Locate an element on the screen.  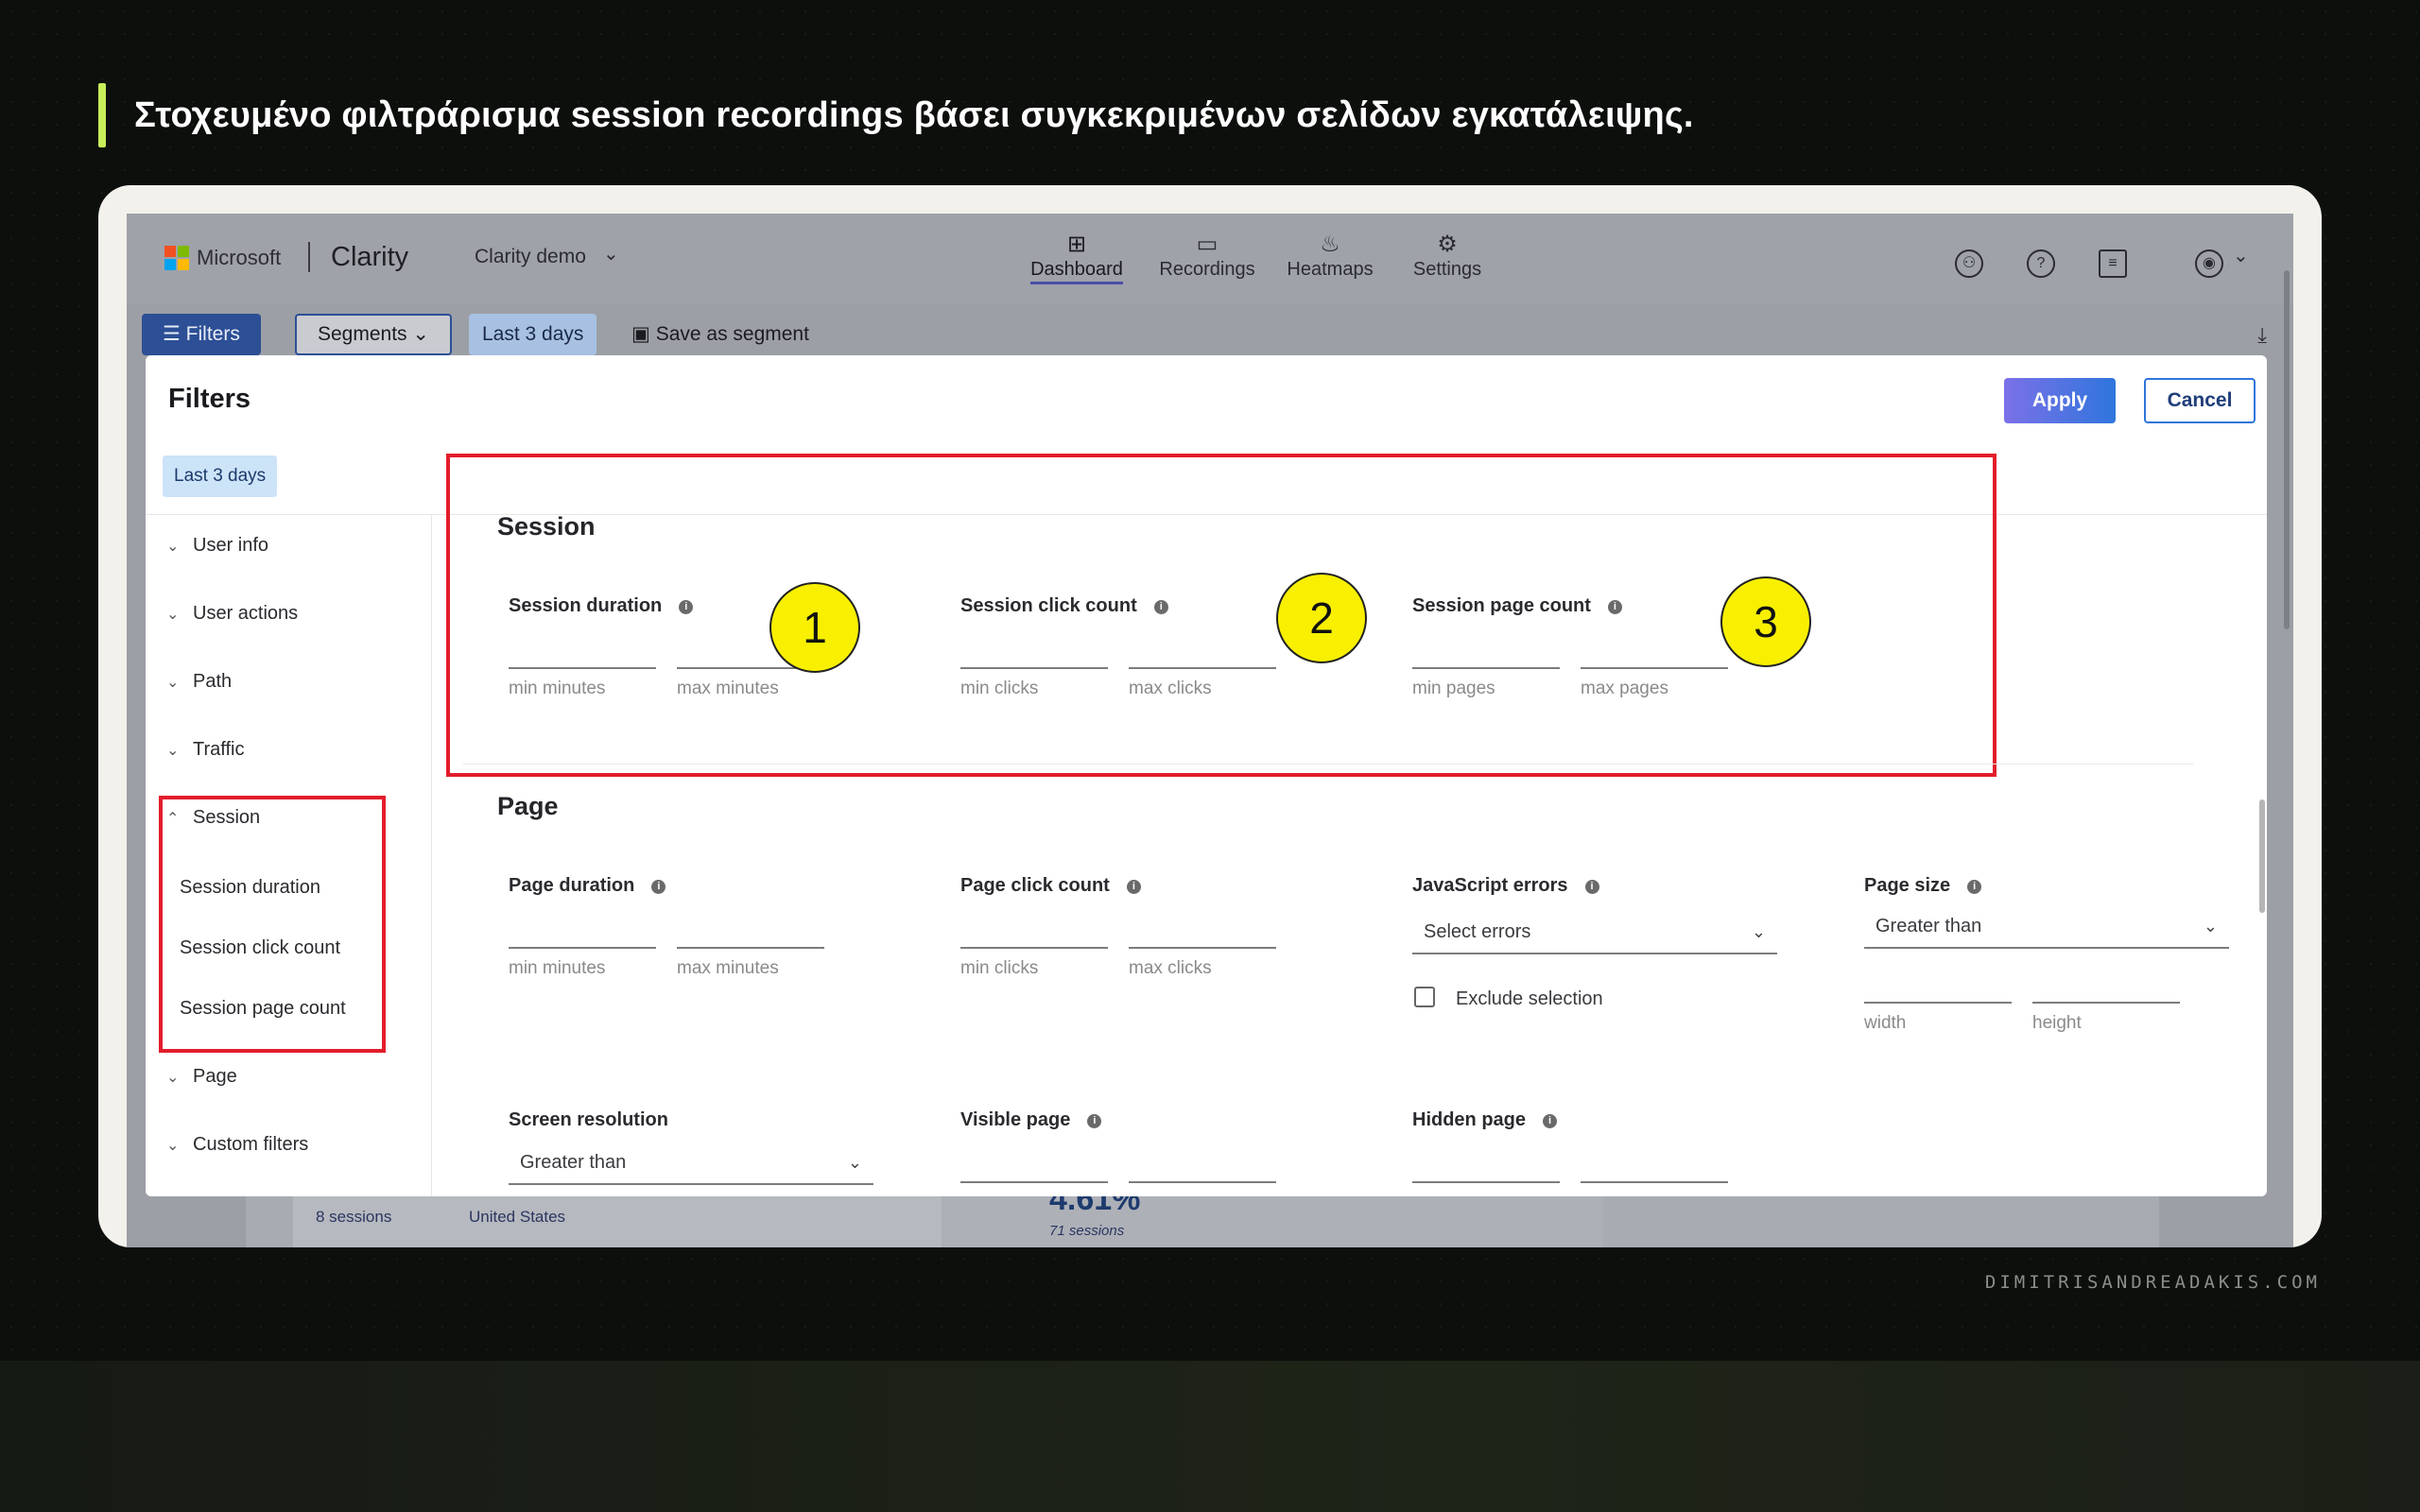
exclude-selection-checkbox is located at coordinates (1424, 997).